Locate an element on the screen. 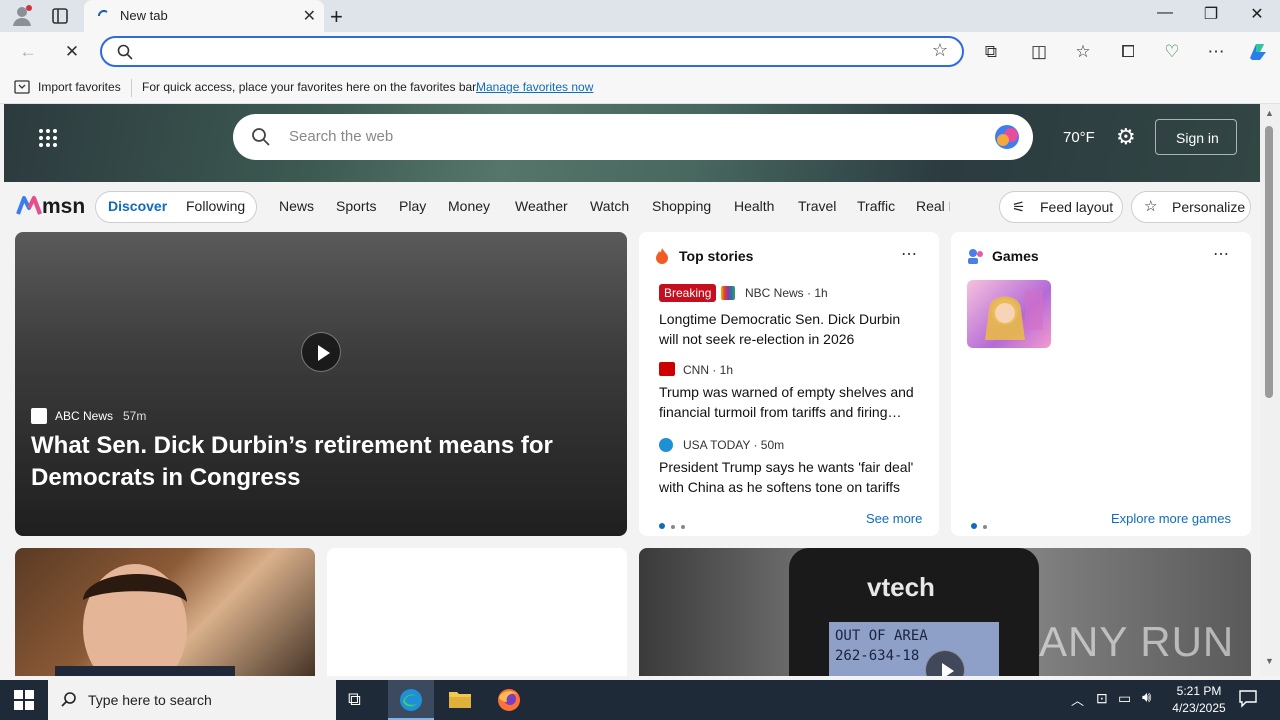 This screenshot has height=720, width=1280. sign-in-label: Sign in is located at coordinates (1197, 138).